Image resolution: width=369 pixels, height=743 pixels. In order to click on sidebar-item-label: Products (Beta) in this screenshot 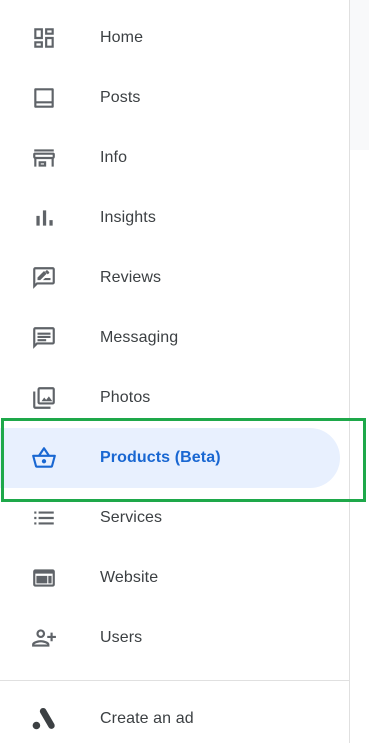, I will do `click(160, 457)`.